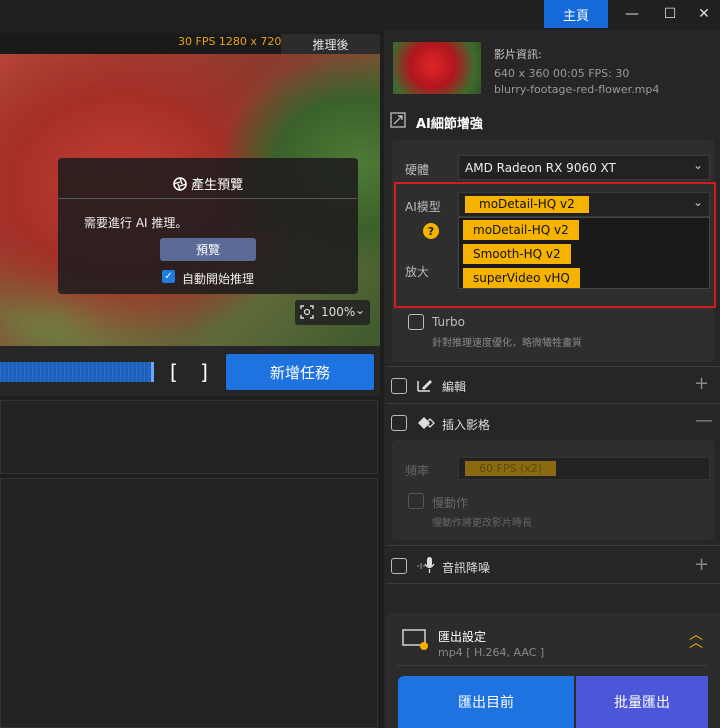 Image resolution: width=720 pixels, height=728 pixels. What do you see at coordinates (507, 343) in the screenshot?
I see `turbo-description: 針對推理速度優化，略微犧牲畫質` at bounding box center [507, 343].